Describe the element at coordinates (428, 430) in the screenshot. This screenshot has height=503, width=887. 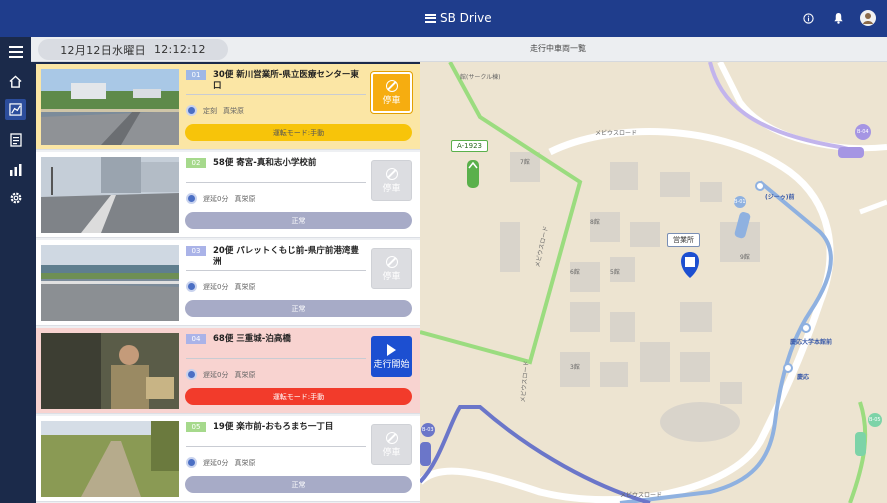
I see `marker-b03: B-03` at that location.